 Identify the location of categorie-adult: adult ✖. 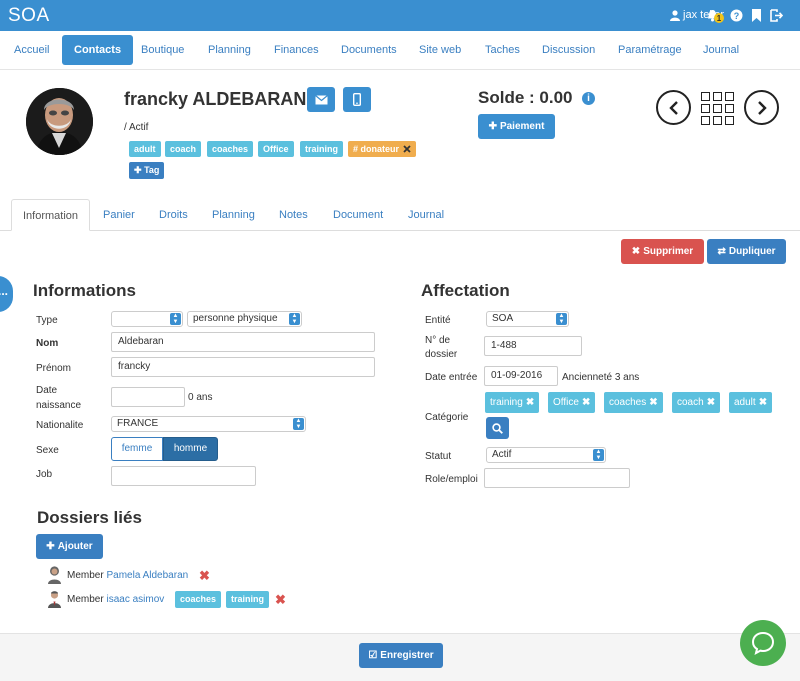
(751, 402).